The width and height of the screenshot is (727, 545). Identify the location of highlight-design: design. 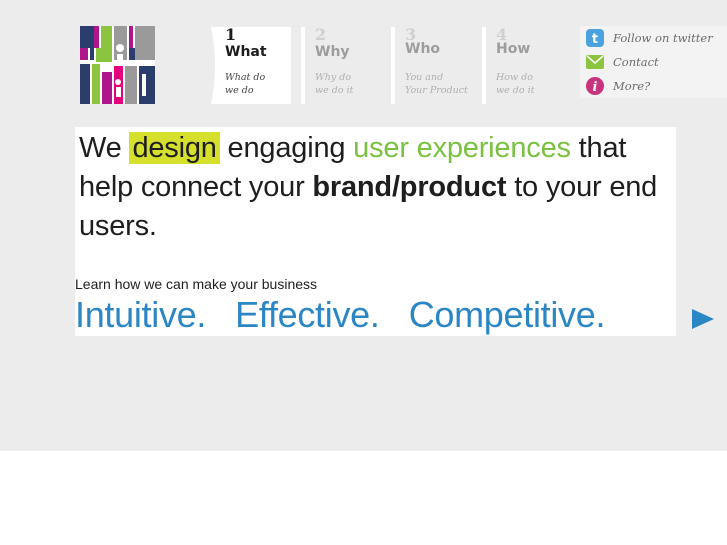
(174, 148).